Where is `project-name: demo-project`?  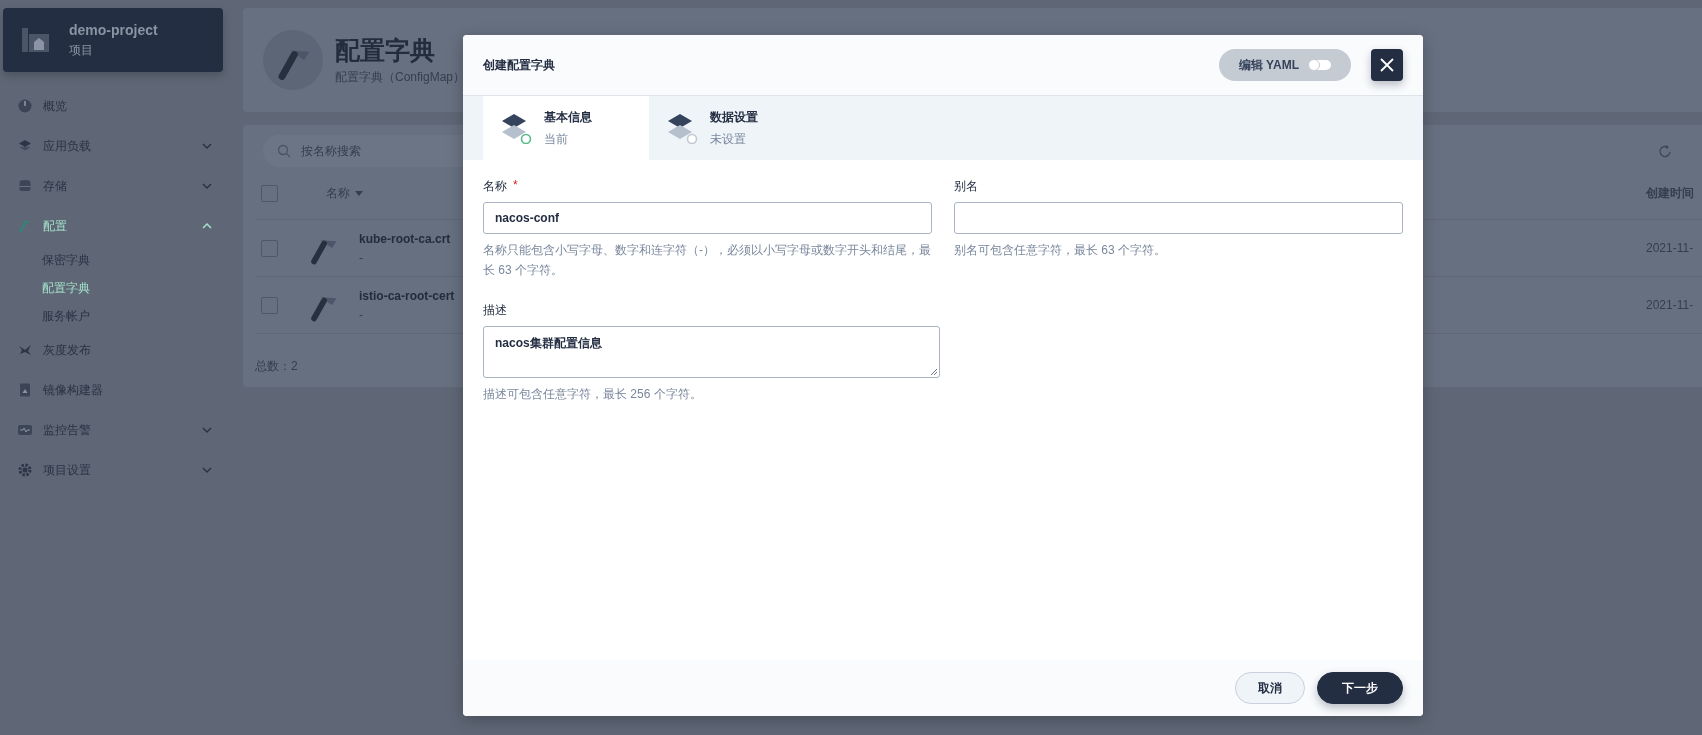
project-name: demo-project is located at coordinates (113, 29).